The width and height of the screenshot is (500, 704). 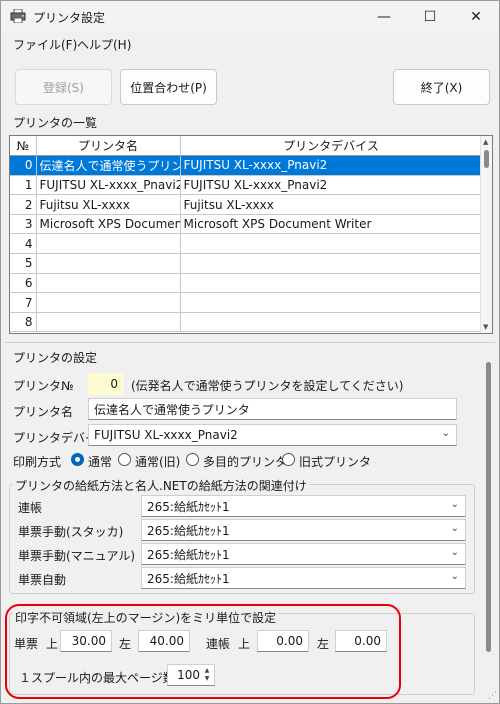 What do you see at coordinates (492, 696) in the screenshot?
I see `resize-grip-icon: ⋰` at bounding box center [492, 696].